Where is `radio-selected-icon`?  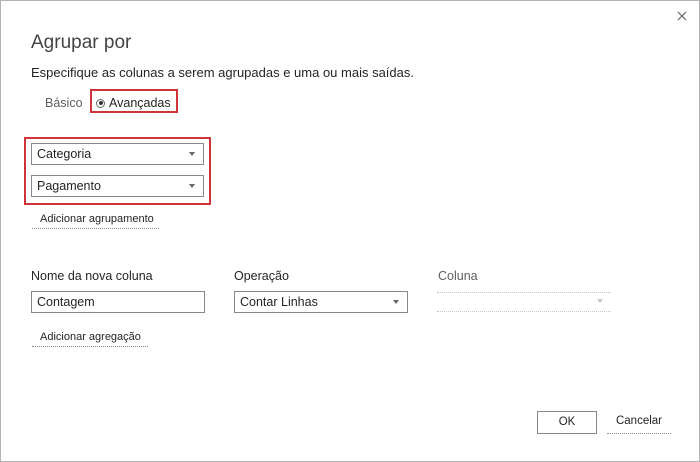 radio-selected-icon is located at coordinates (100, 103).